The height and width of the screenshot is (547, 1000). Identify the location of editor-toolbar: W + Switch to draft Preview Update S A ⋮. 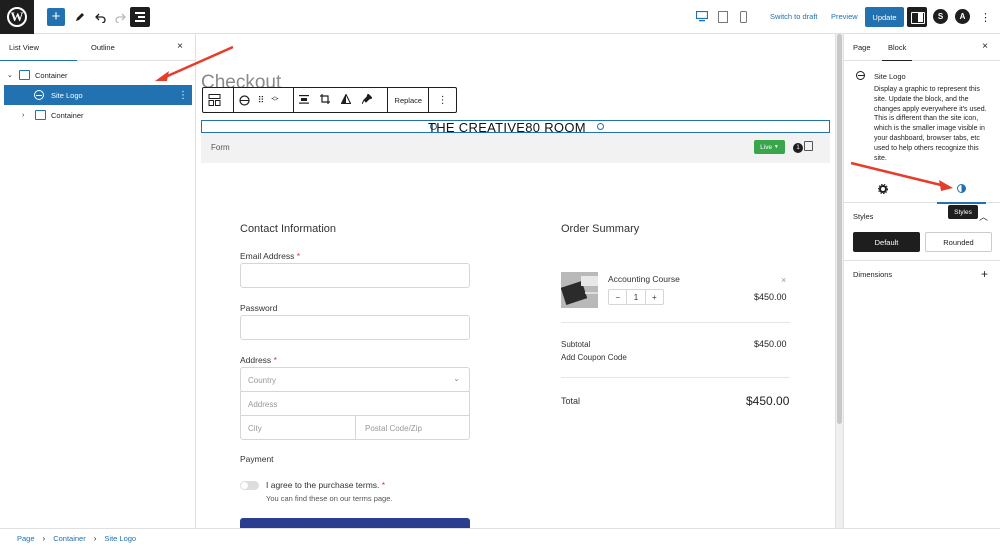
(500, 17).